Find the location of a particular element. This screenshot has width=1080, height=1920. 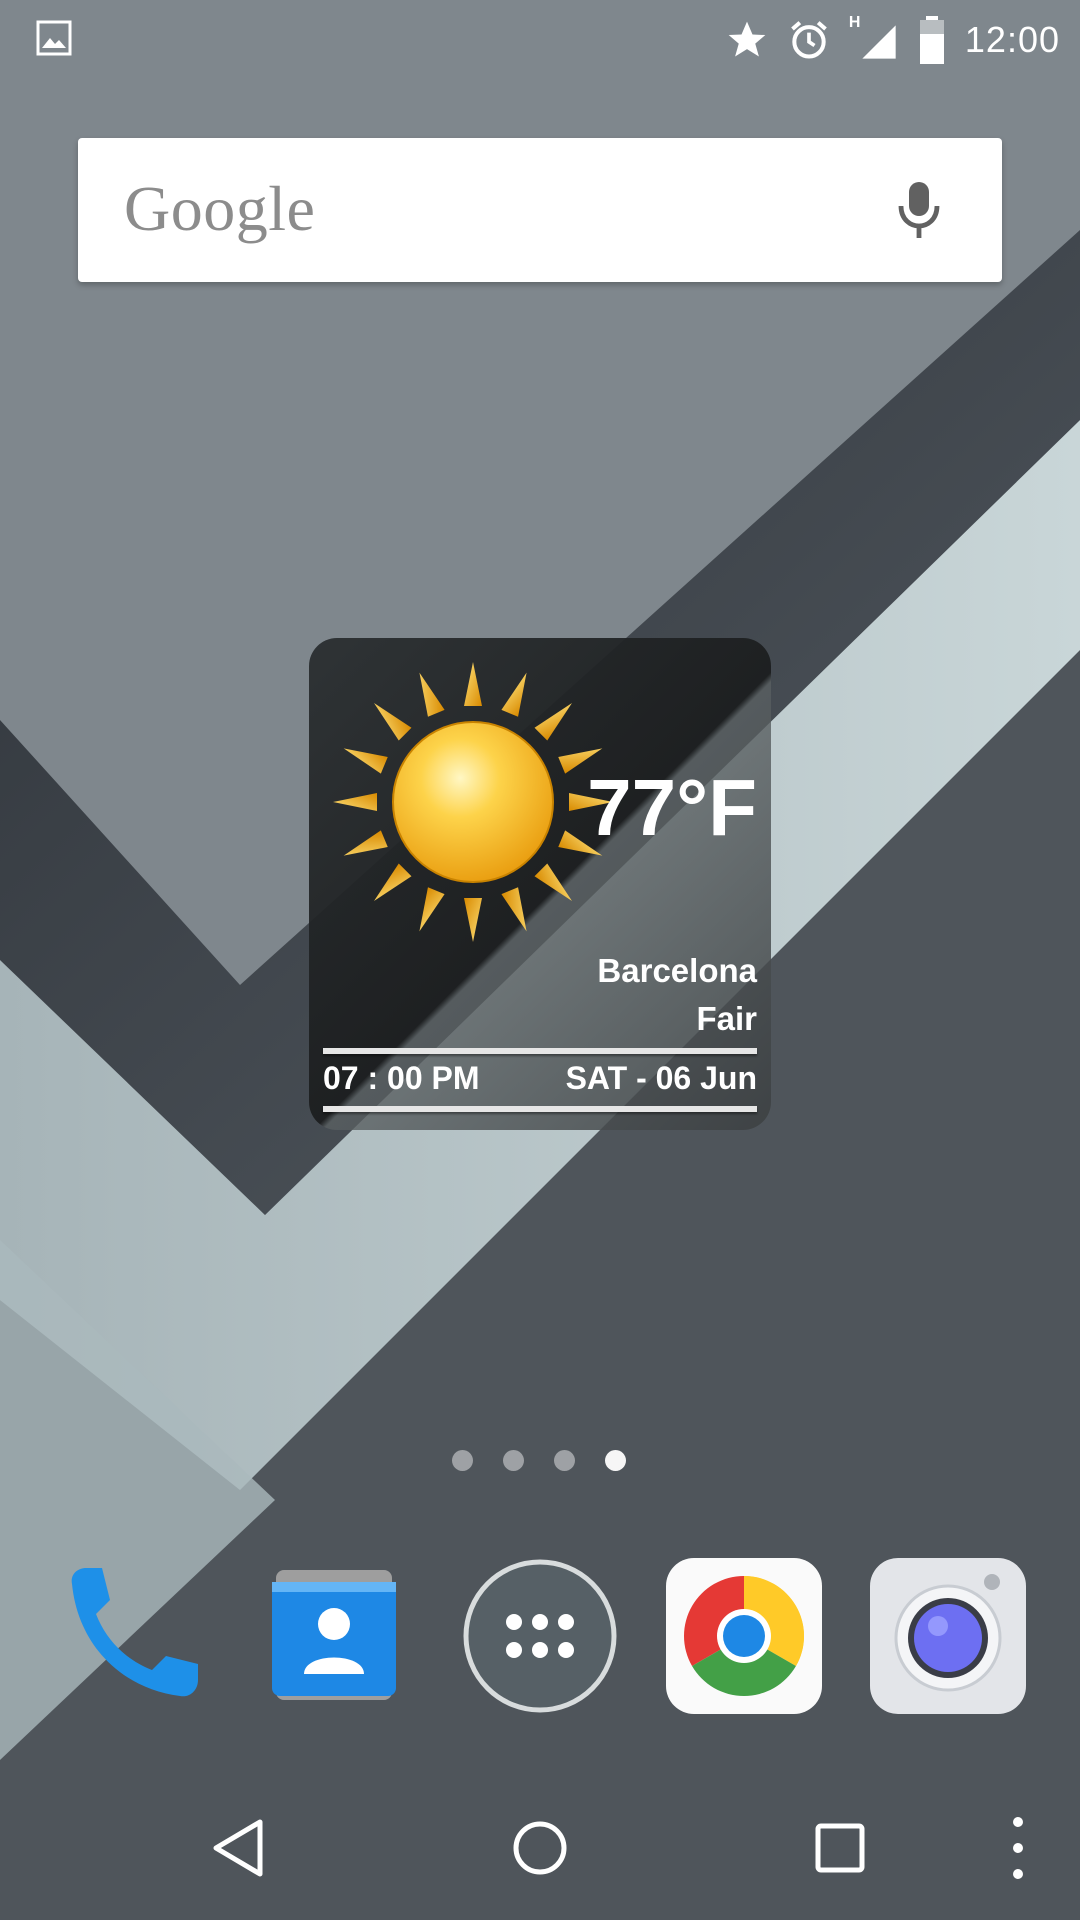

gallery-icon is located at coordinates (54, 38).